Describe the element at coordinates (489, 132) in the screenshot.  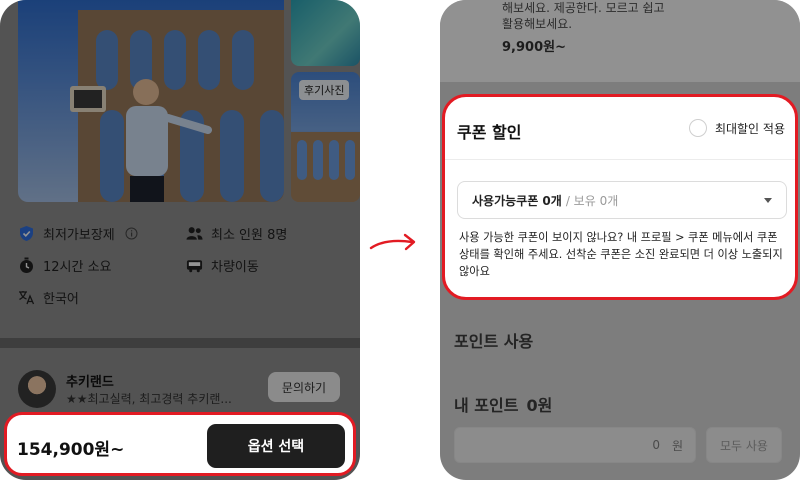
I see `coupon-title: 쿠폰 할인` at that location.